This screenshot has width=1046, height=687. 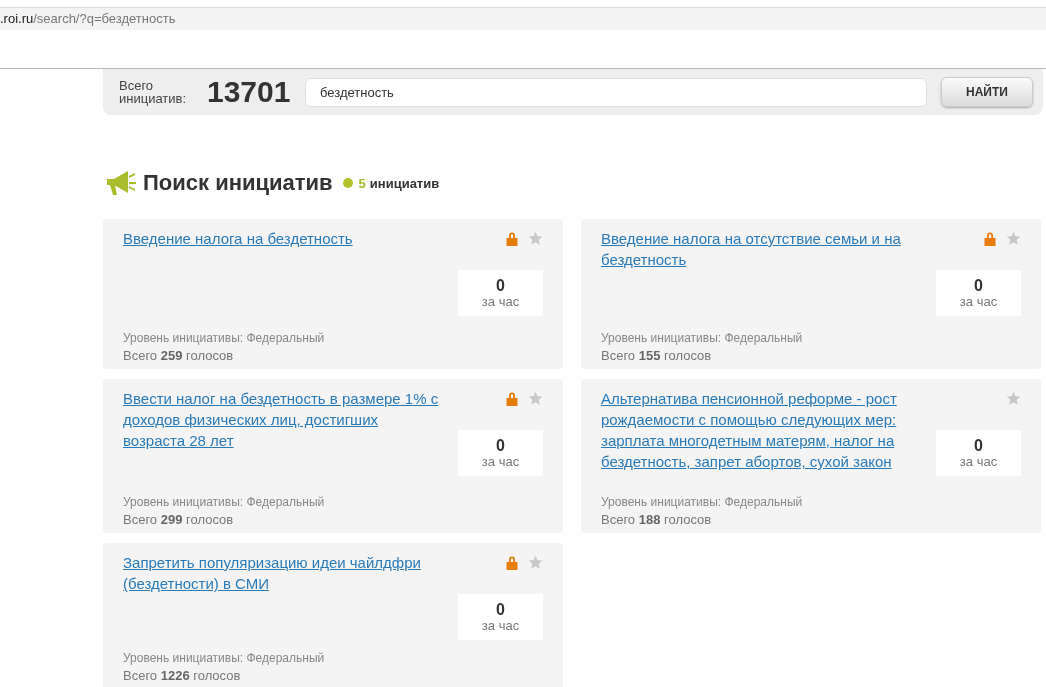 What do you see at coordinates (121, 183) in the screenshot?
I see `megaphone-icon` at bounding box center [121, 183].